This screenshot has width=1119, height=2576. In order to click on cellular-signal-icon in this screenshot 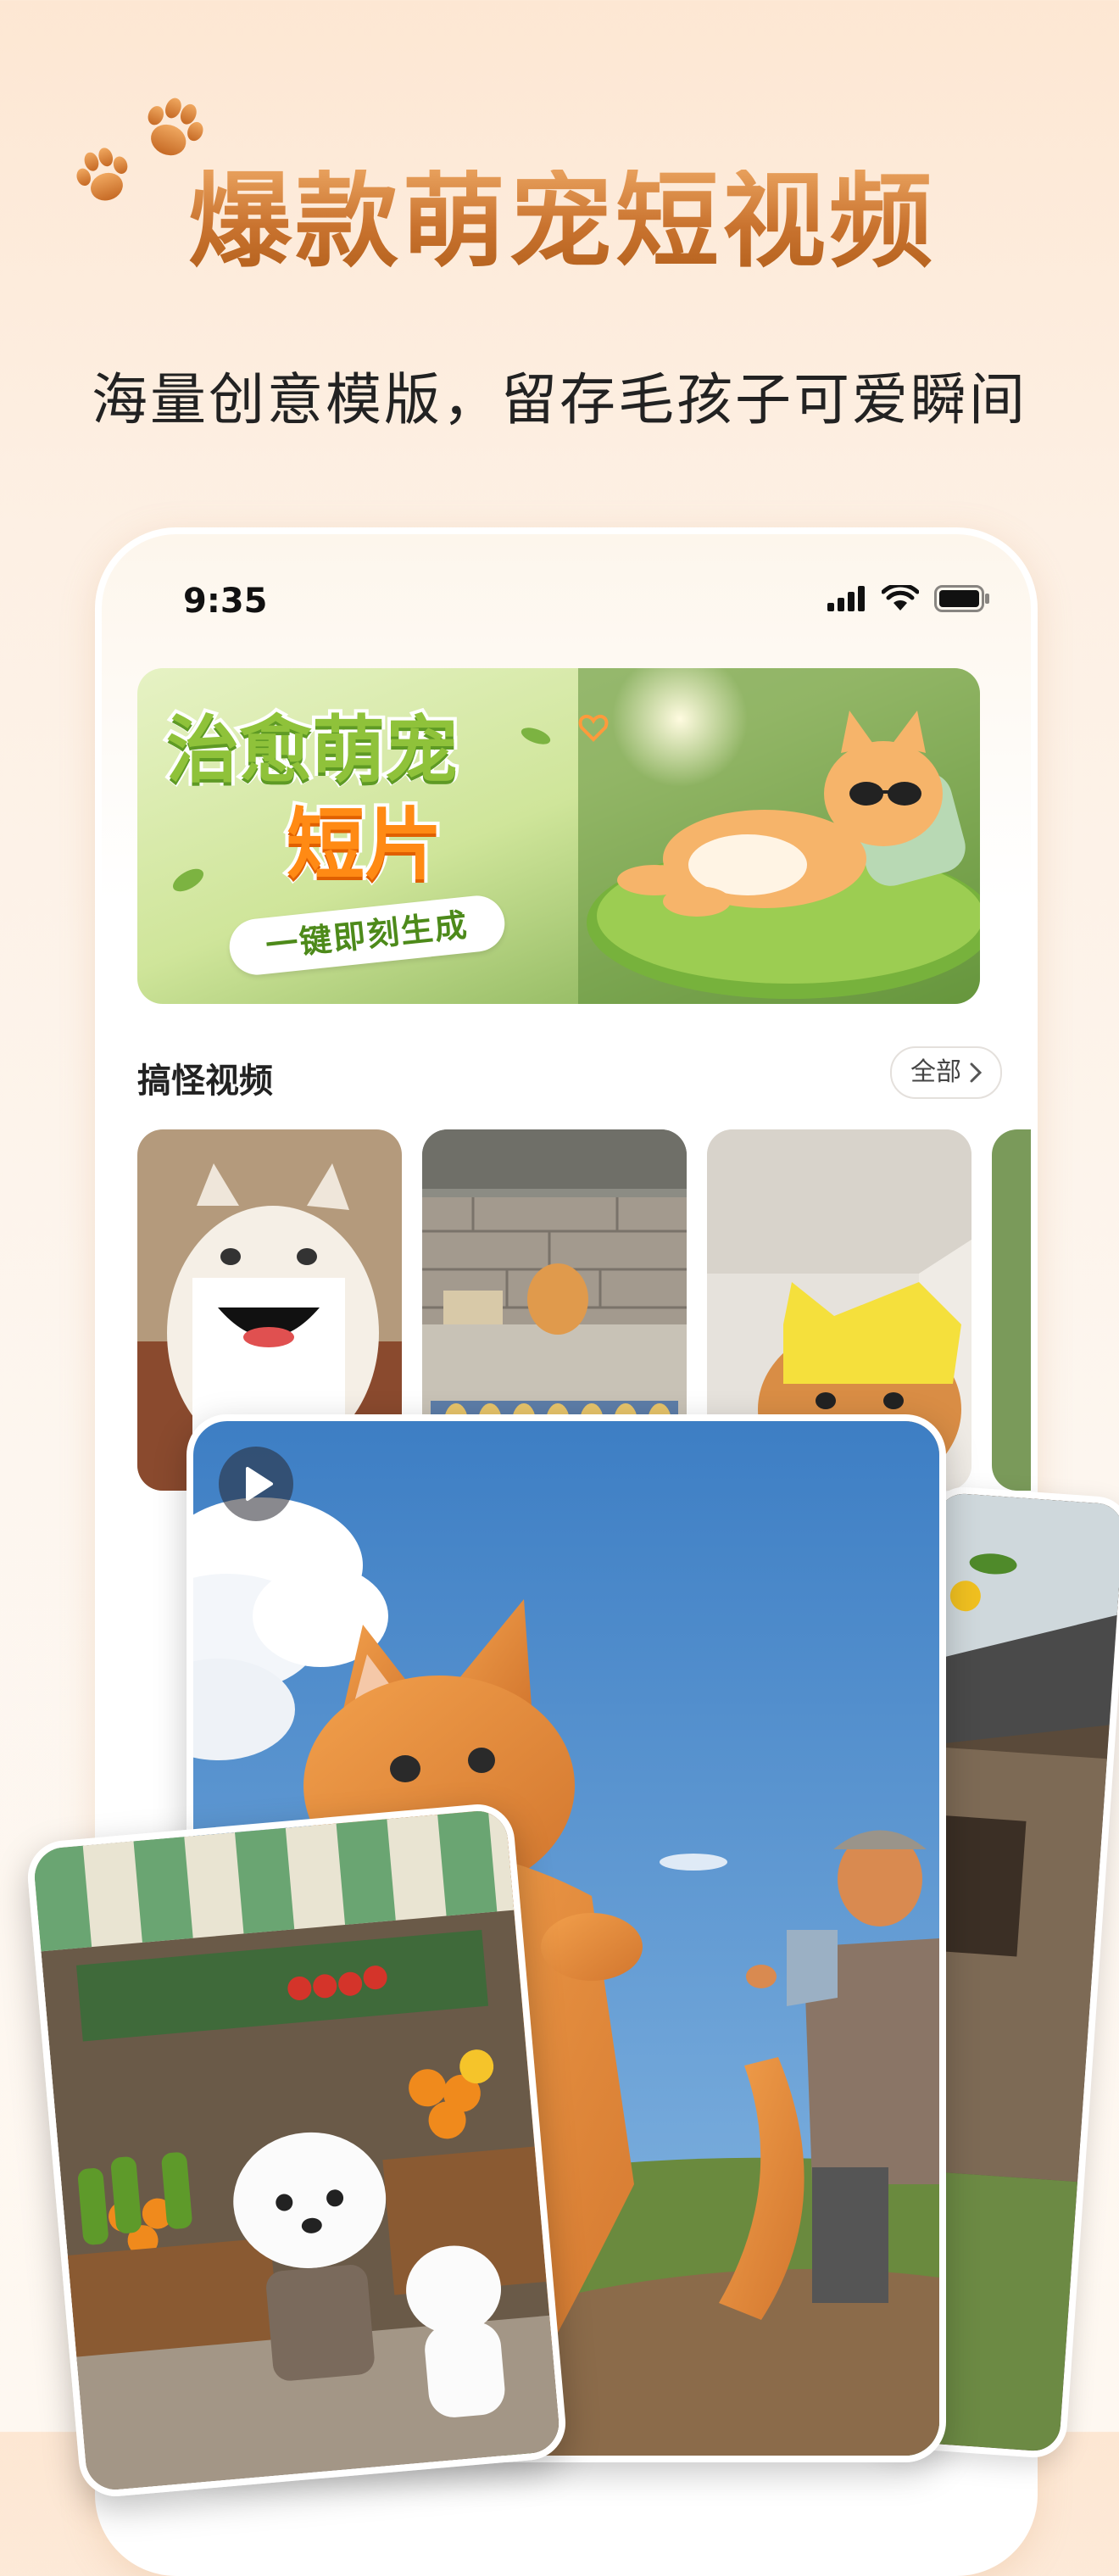, I will do `click(846, 598)`.